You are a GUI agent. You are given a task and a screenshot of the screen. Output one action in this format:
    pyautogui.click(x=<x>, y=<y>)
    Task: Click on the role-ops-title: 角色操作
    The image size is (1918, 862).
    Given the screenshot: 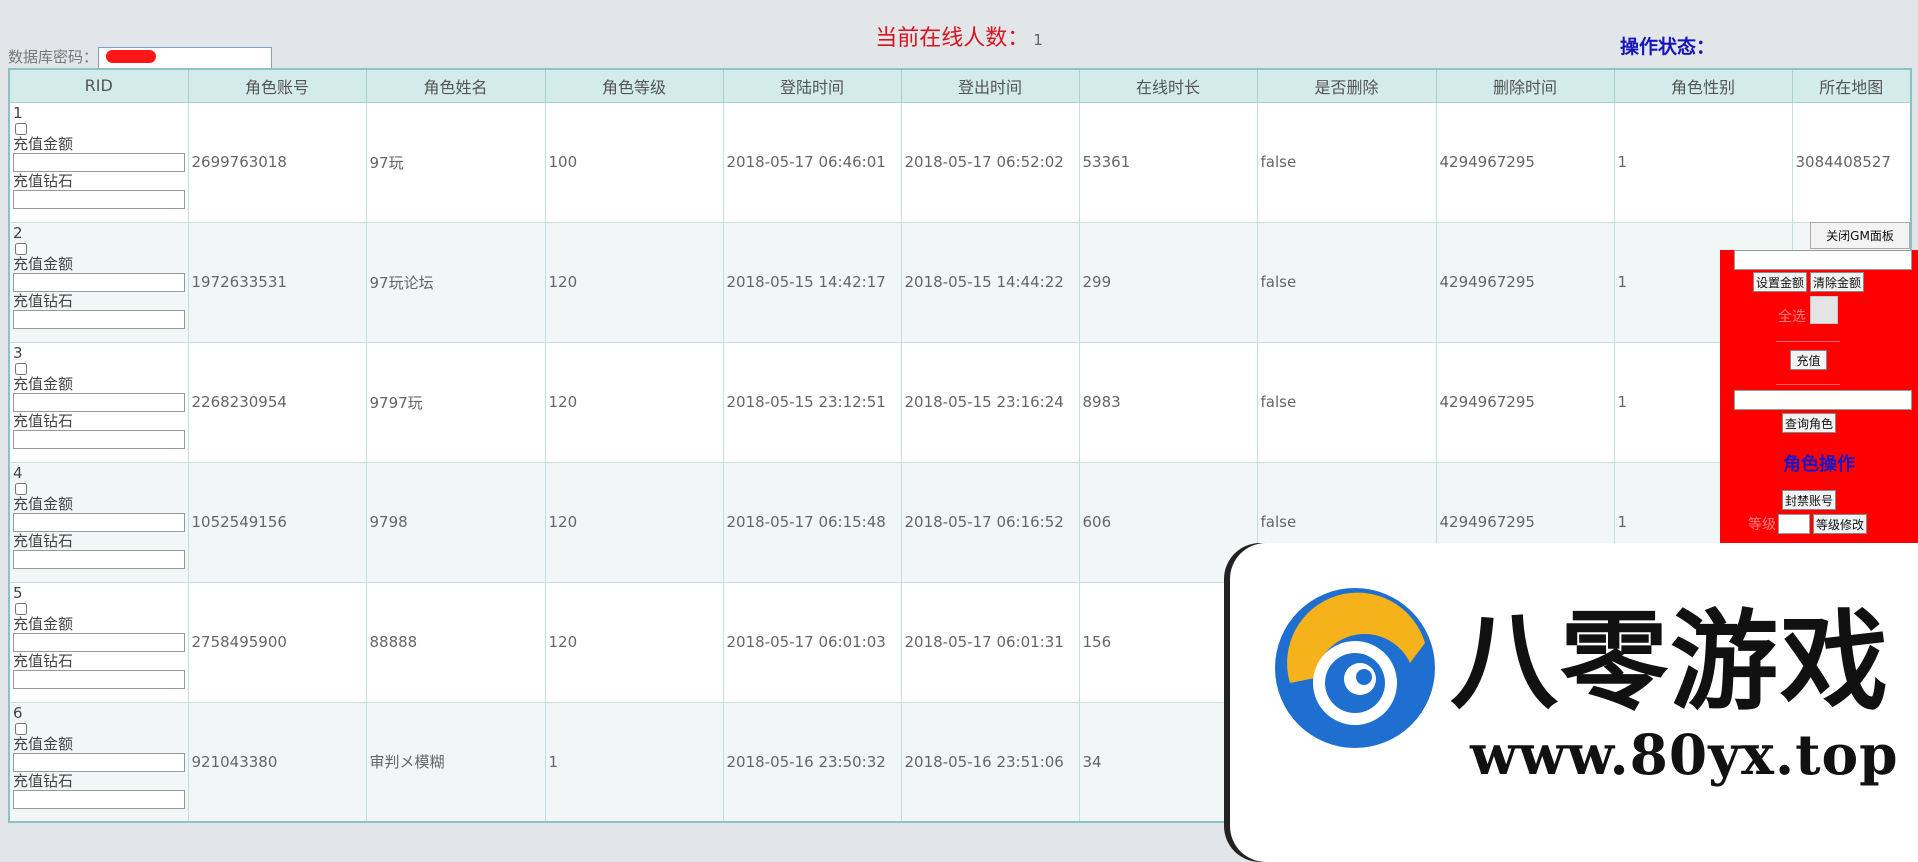 What is the action you would take?
    pyautogui.click(x=1819, y=464)
    